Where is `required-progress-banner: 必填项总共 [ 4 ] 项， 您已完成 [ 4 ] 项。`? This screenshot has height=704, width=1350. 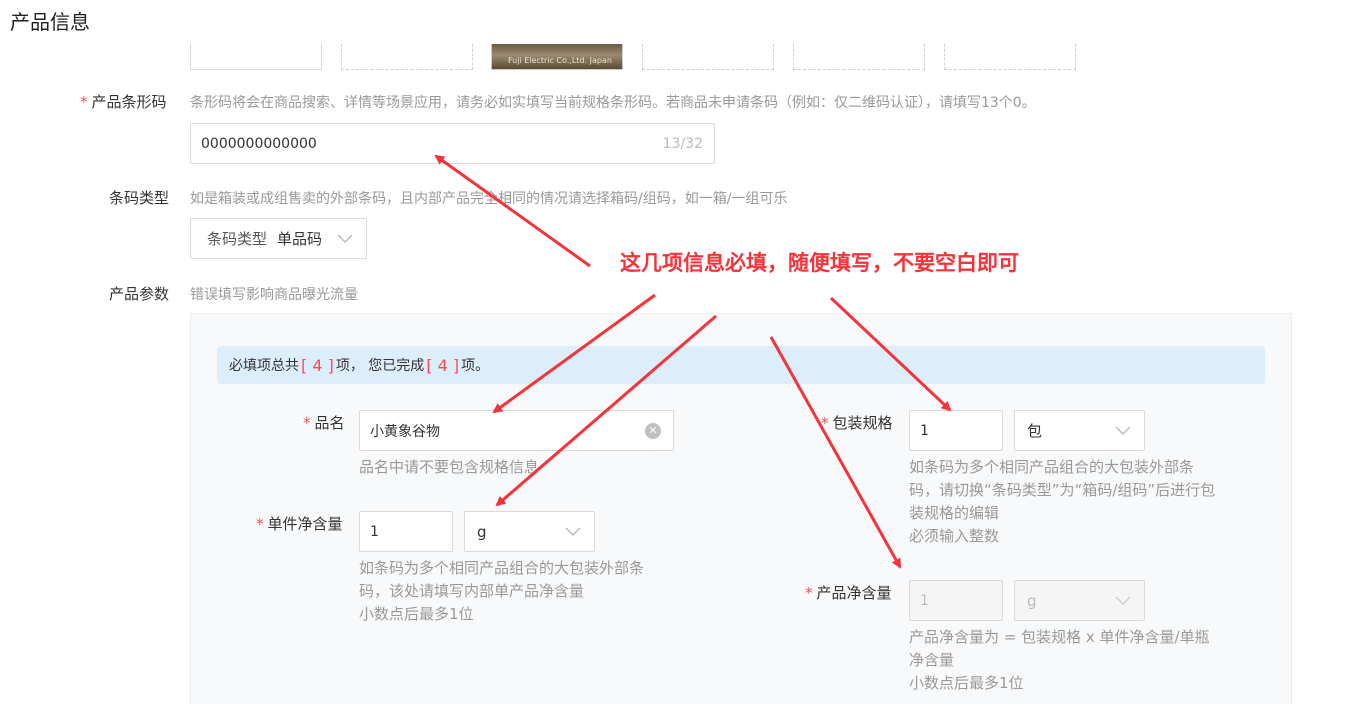 required-progress-banner: 必填项总共 [ 4 ] 项， 您已完成 [ 4 ] 项。 is located at coordinates (741, 365).